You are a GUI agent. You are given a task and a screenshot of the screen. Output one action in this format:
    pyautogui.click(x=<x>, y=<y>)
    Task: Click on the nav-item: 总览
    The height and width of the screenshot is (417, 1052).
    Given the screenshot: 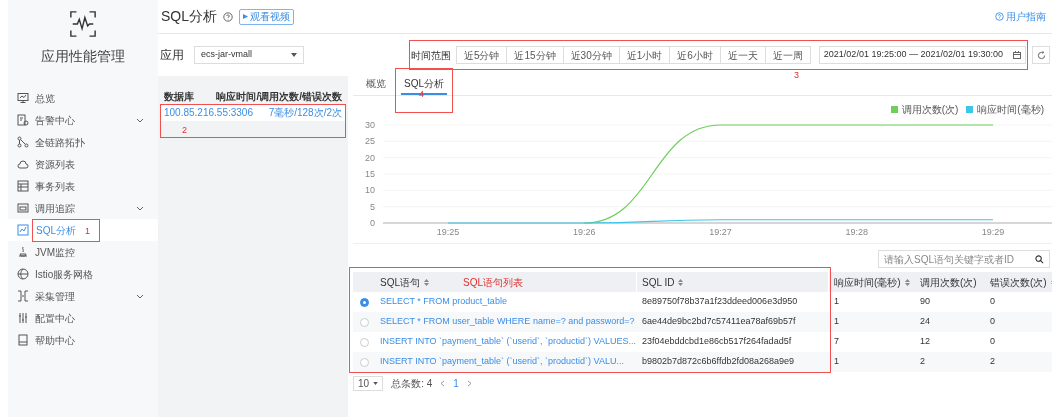 What is the action you would take?
    pyautogui.click(x=83, y=98)
    